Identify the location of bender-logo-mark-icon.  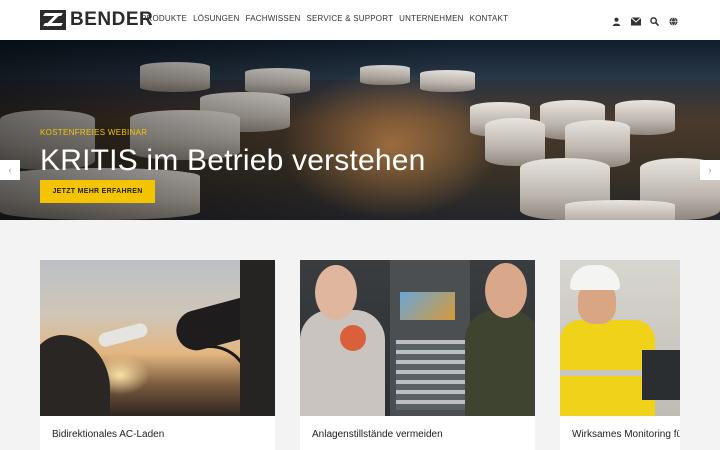
(53, 20).